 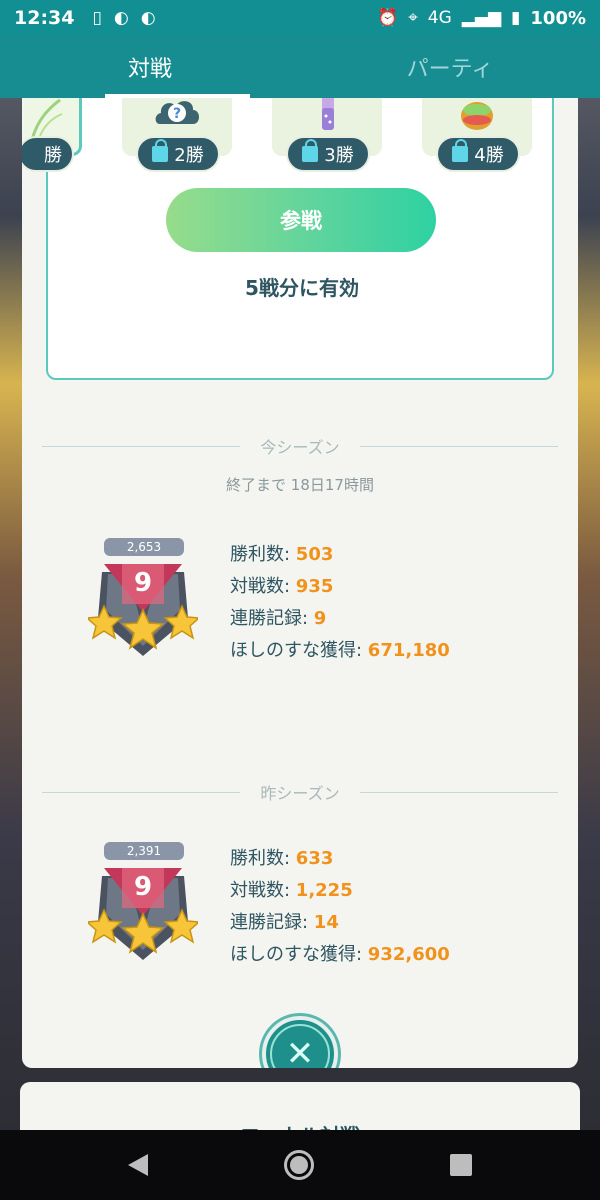 I want to click on last-season-heading: 昨シーズン, so click(x=300, y=793).